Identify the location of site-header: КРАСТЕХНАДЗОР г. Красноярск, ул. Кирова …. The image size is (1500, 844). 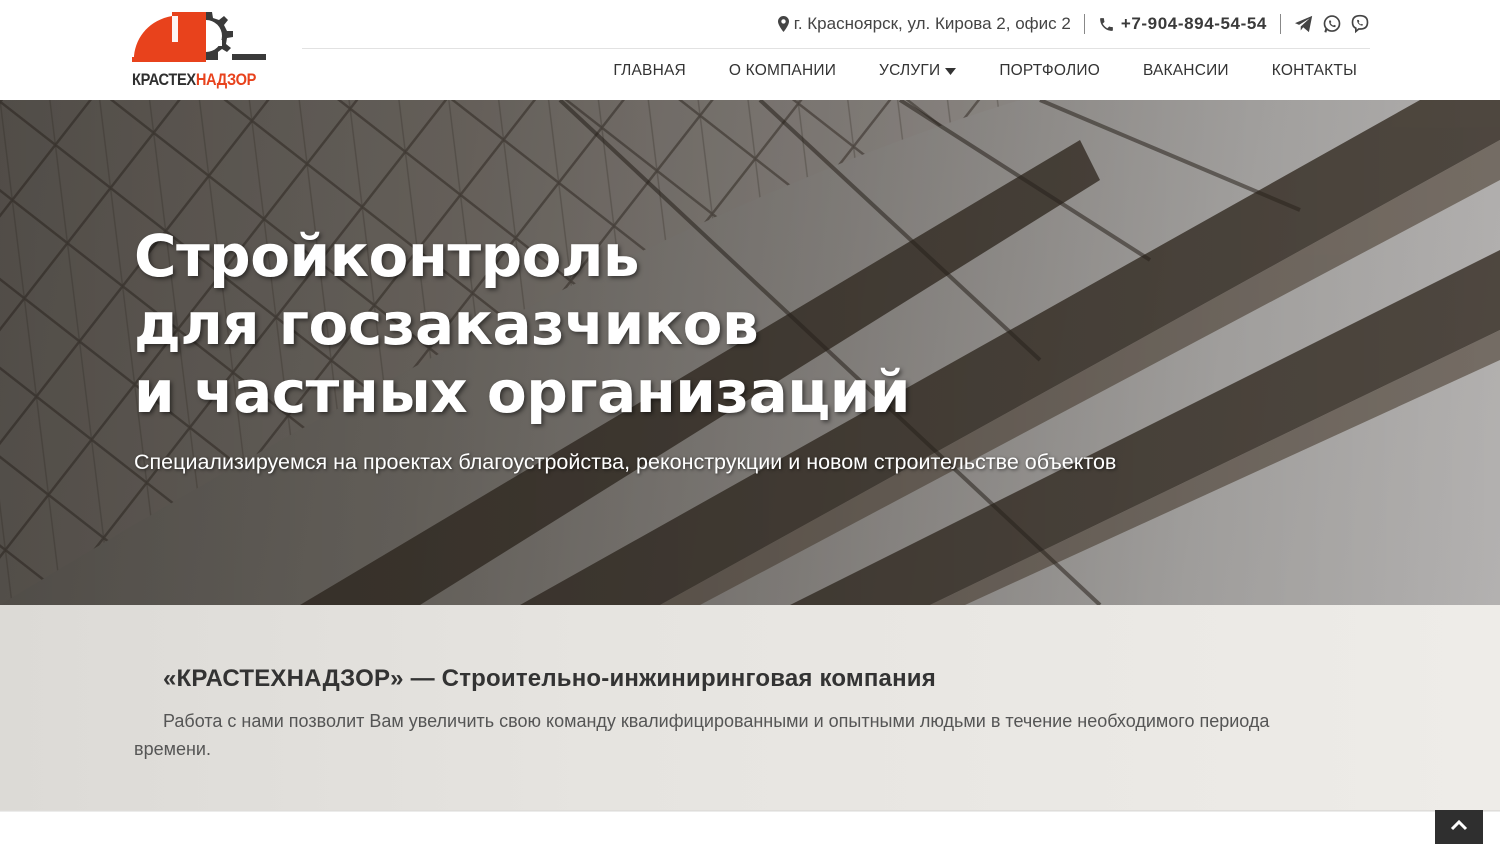
(750, 50).